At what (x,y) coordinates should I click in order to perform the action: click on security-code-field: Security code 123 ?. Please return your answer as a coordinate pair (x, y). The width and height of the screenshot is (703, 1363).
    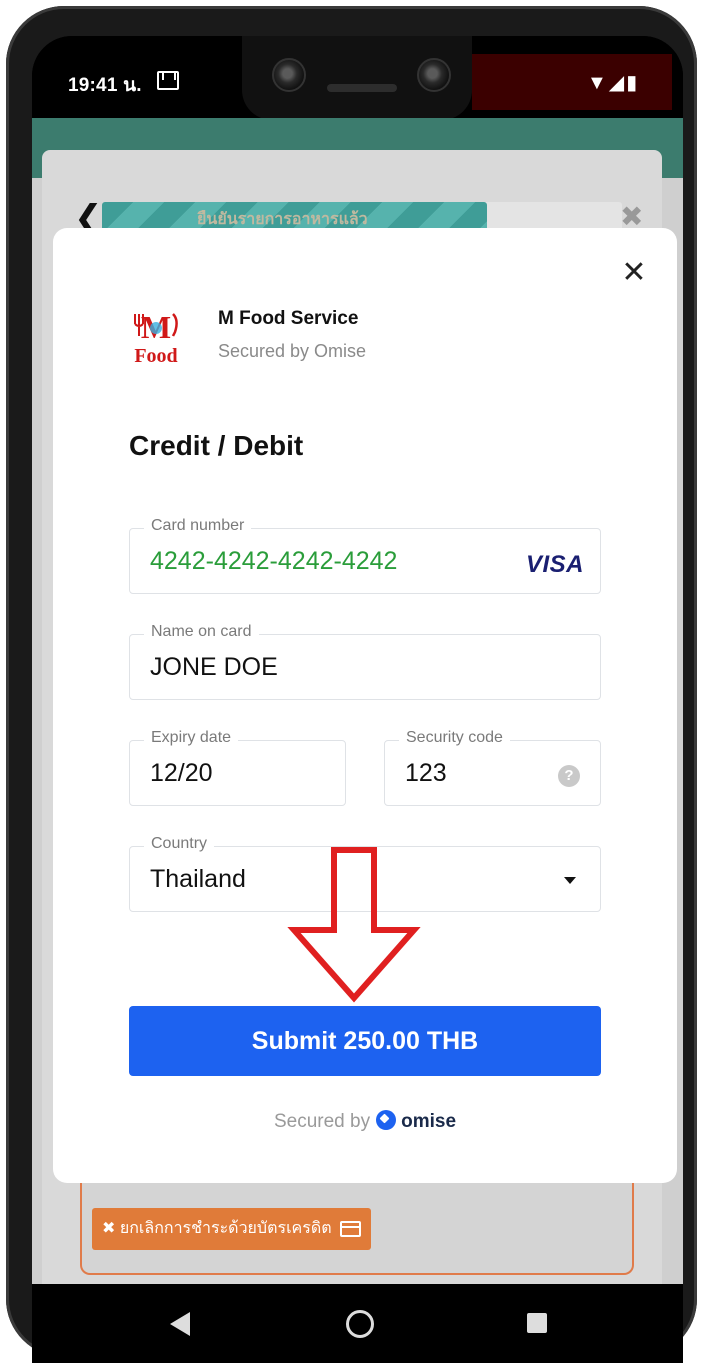
    Looking at the image, I should click on (492, 767).